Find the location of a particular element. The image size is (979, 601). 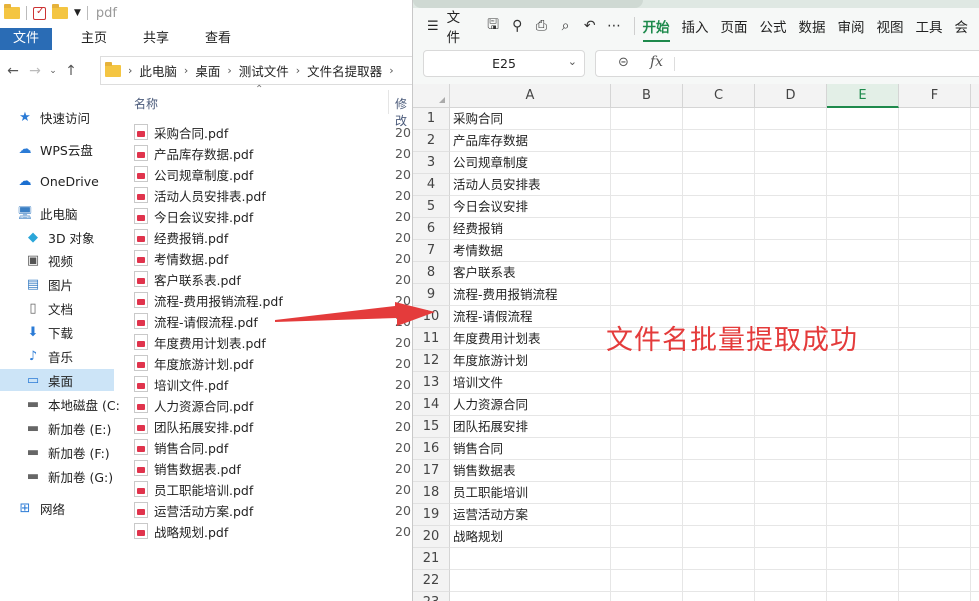

row-header: 4 is located at coordinates (431, 185).